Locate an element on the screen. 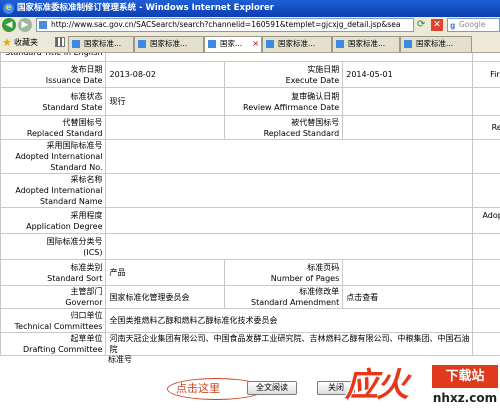 Image resolution: width=500 pixels, height=416 pixels. field-label: 实施日期 Execute Date is located at coordinates (283, 74).